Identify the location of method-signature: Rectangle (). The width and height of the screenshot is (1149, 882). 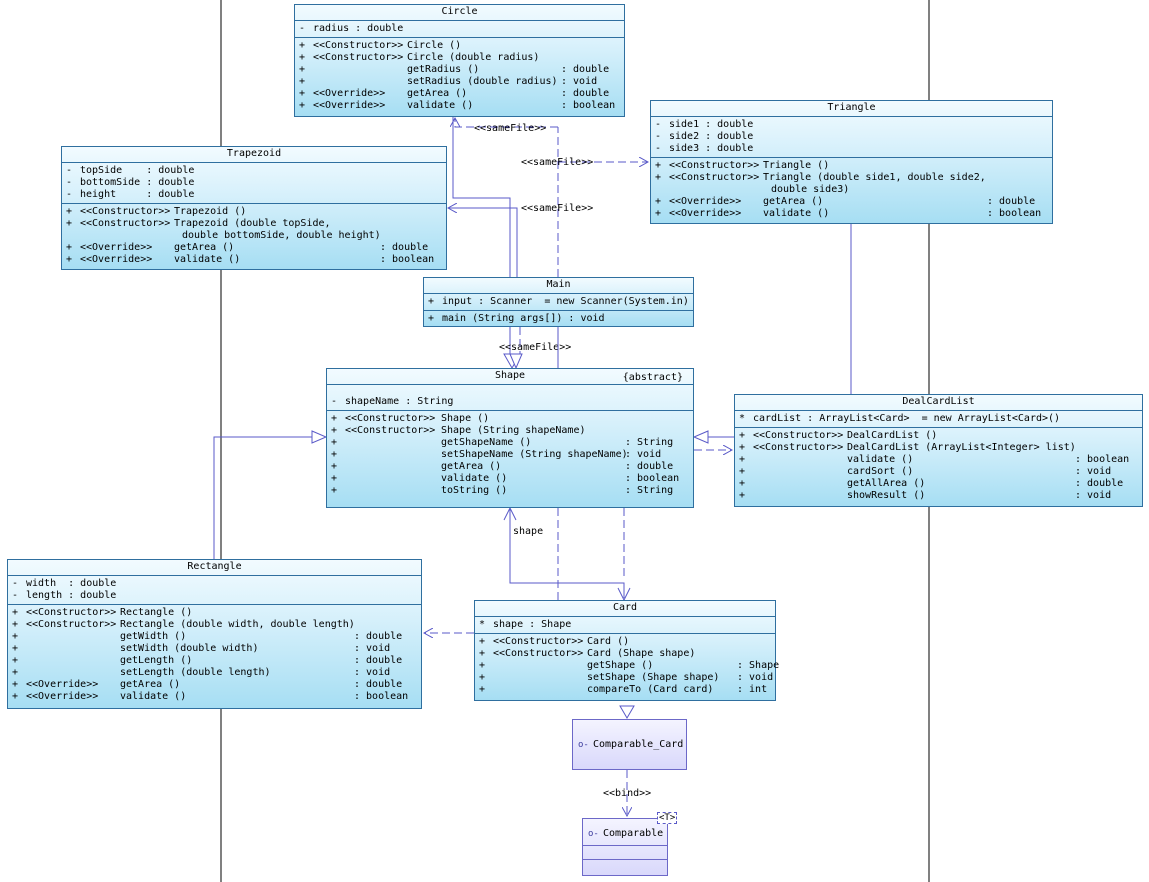
(156, 612).